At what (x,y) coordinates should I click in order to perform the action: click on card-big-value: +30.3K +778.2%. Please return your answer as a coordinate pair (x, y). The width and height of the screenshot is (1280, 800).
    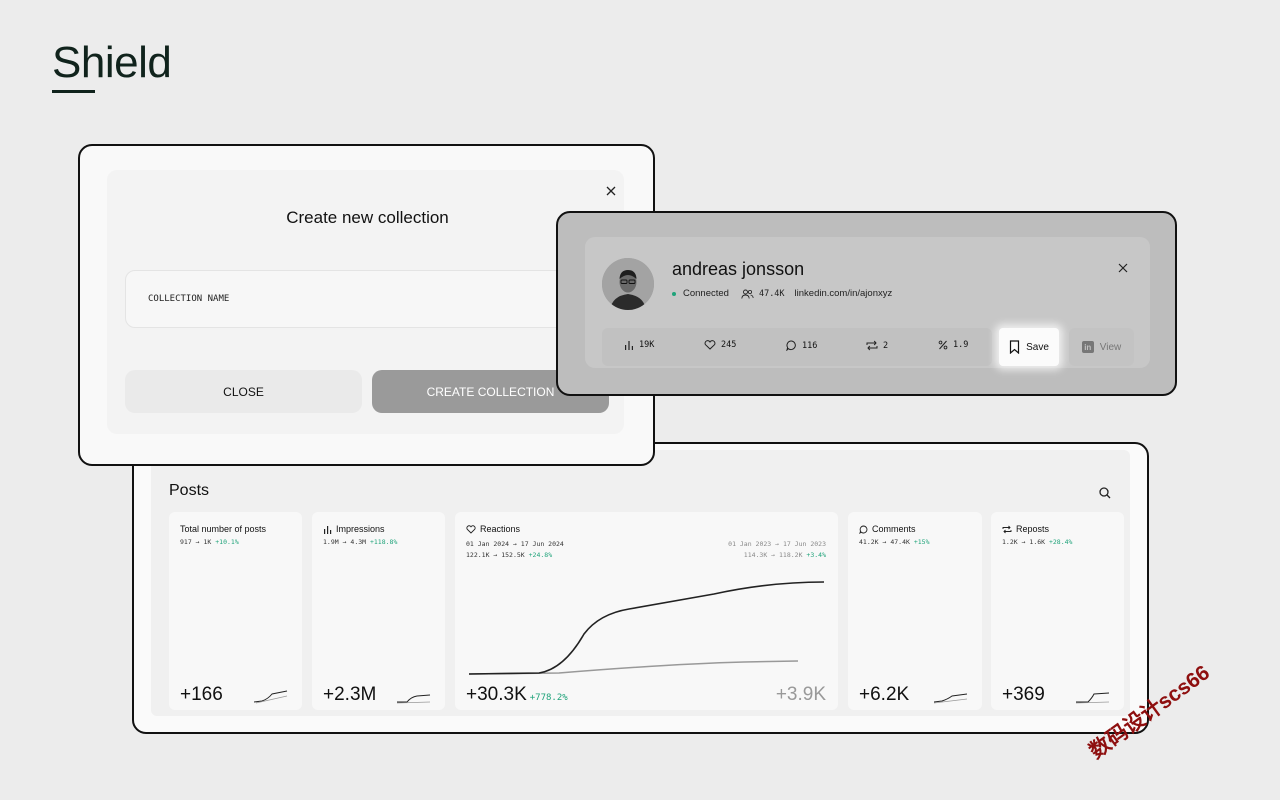
    Looking at the image, I should click on (517, 694).